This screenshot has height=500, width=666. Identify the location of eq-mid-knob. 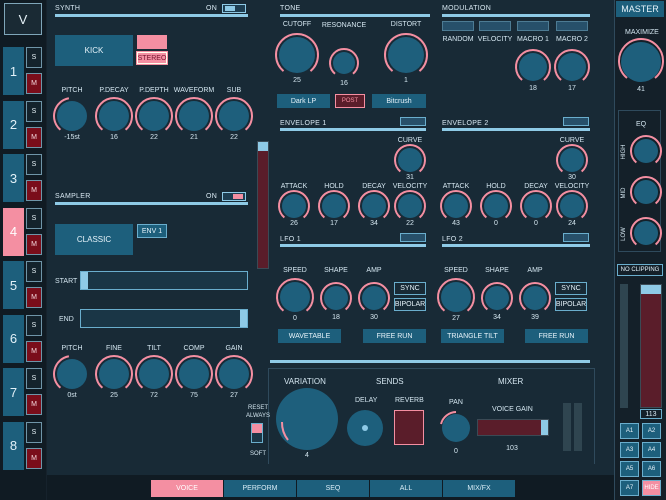
(646, 190).